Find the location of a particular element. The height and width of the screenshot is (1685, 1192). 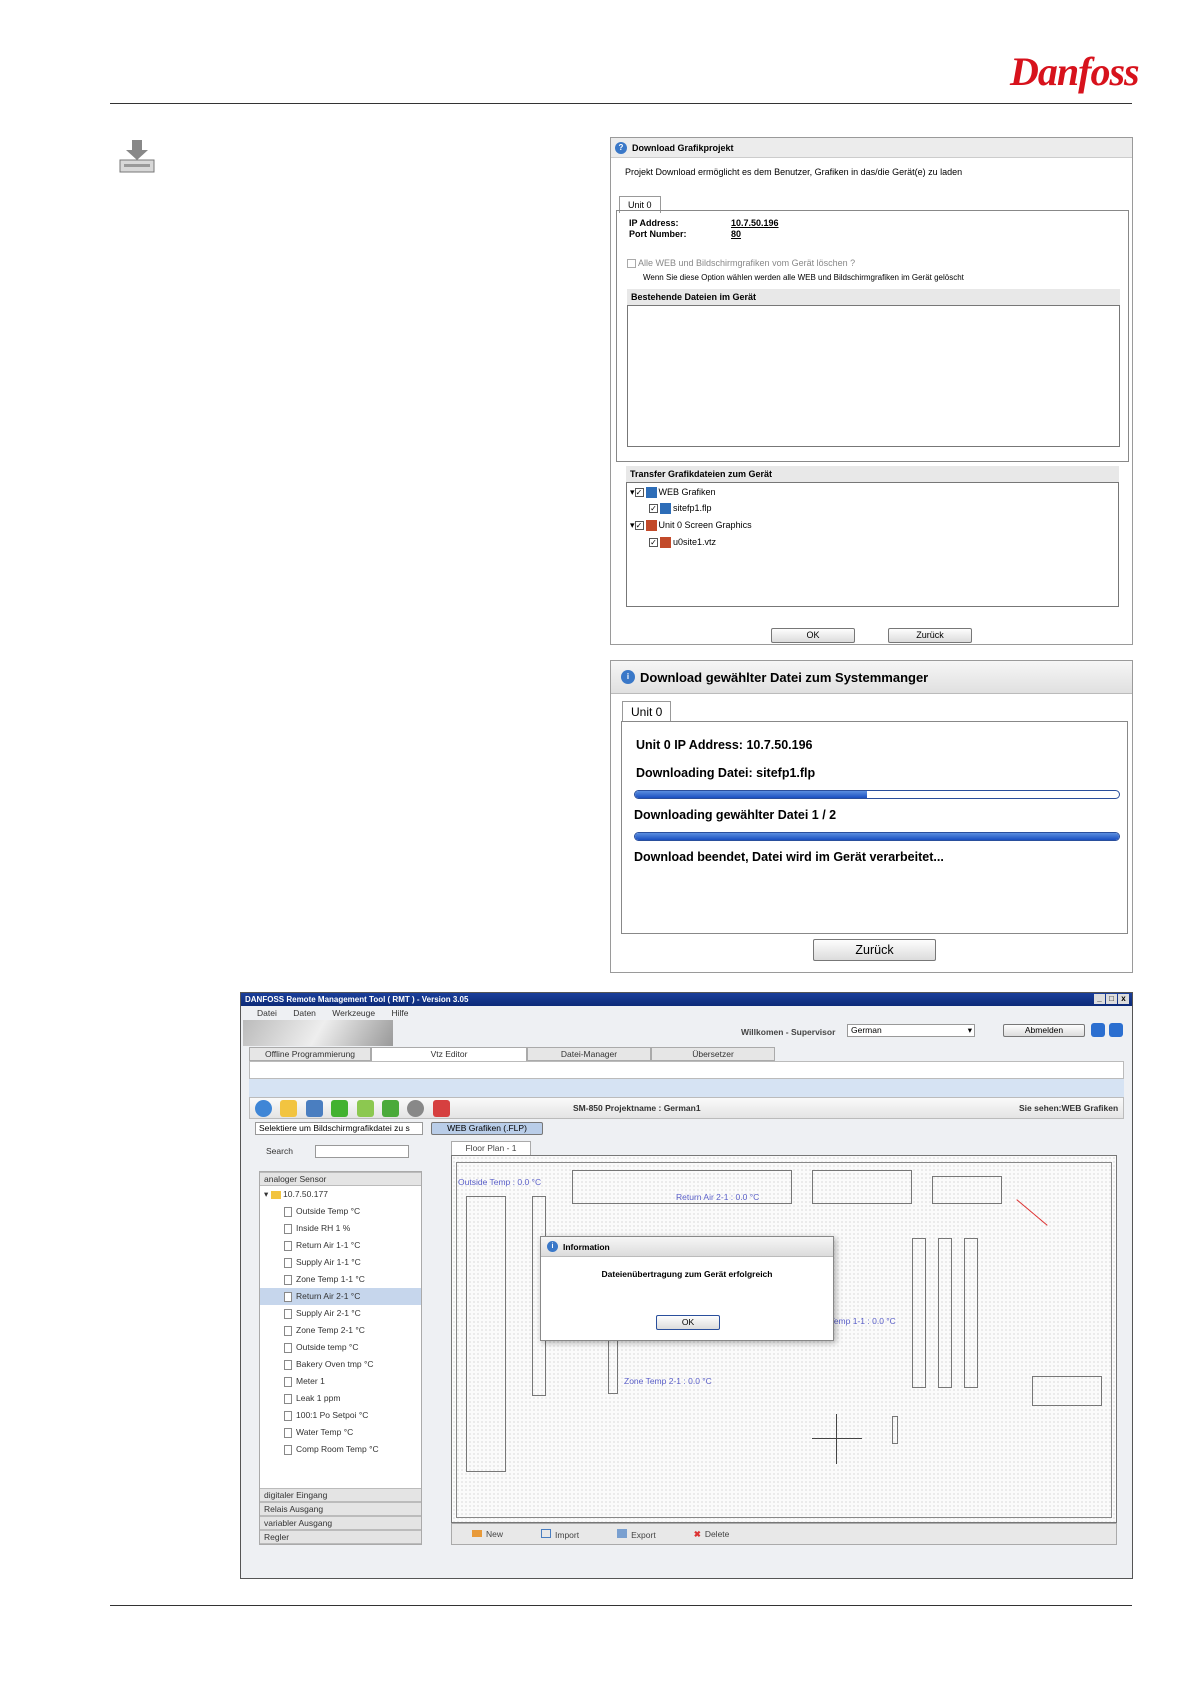

sensor-label: Outside Temp °C is located at coordinates (328, 1211).